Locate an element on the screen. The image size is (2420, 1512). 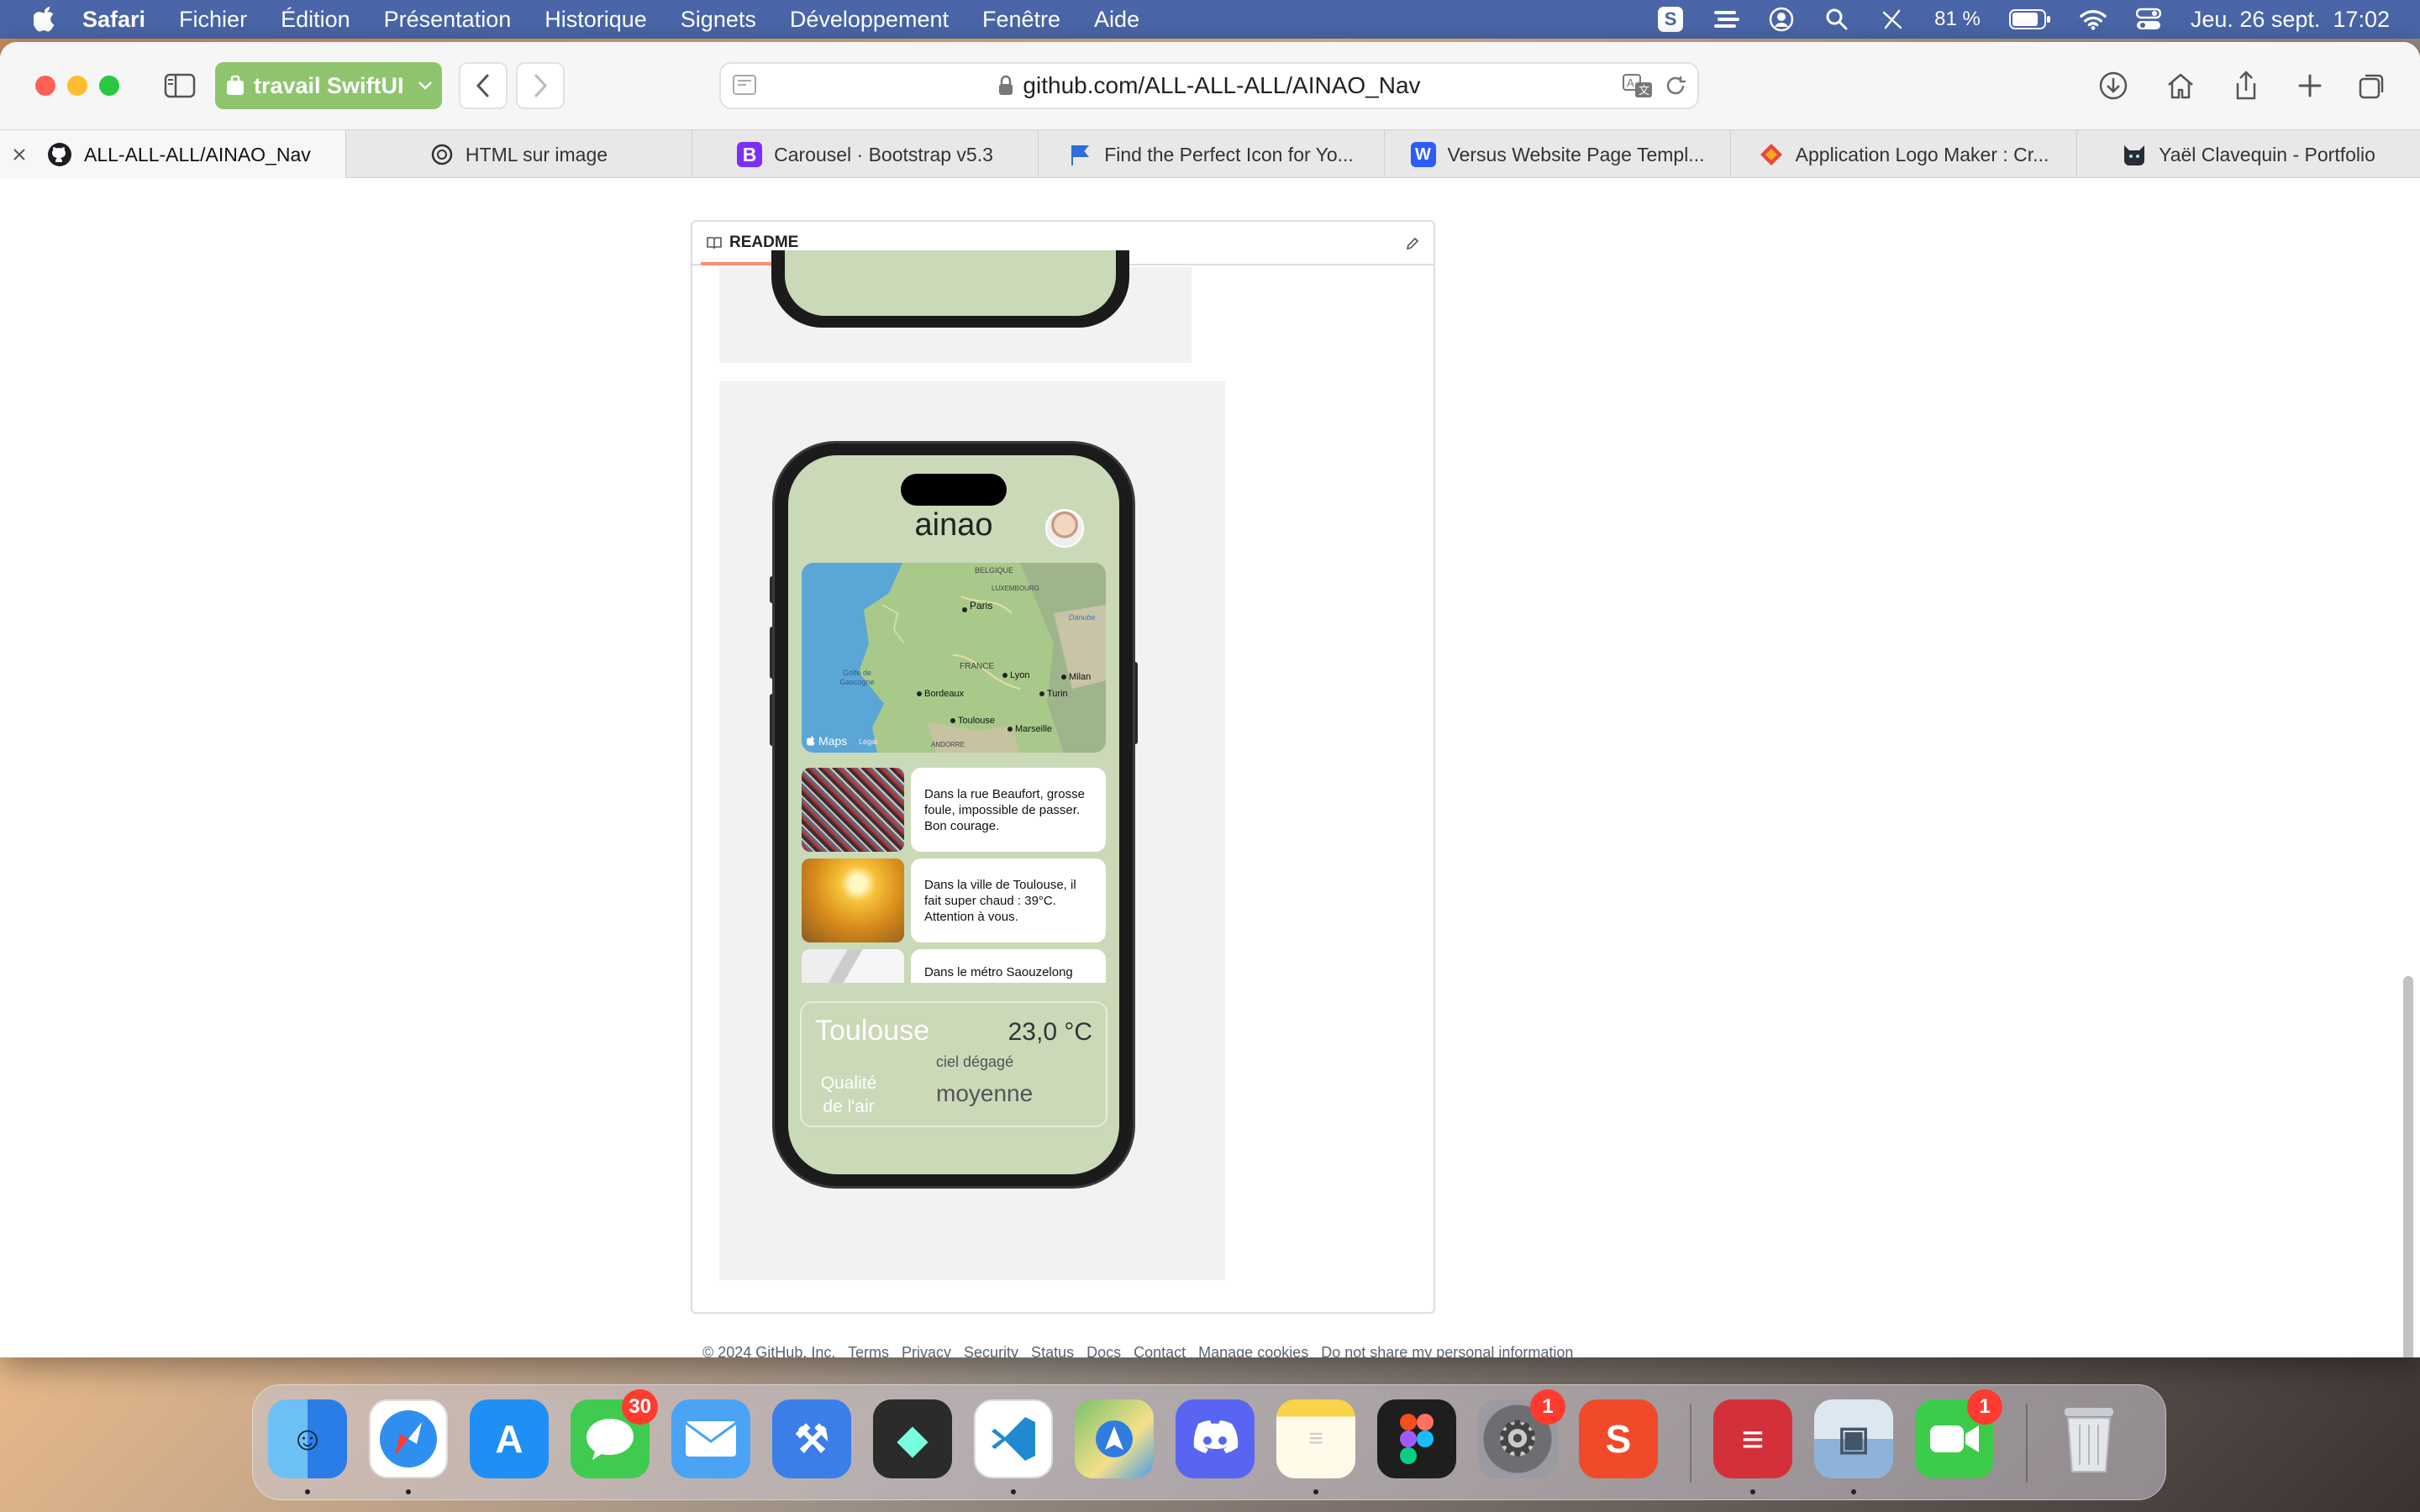
dock-discord is located at coordinates (1215, 1438).